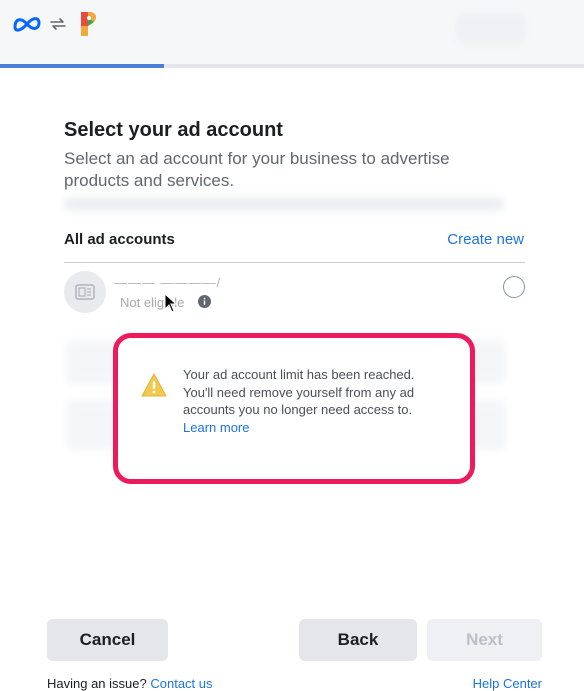 The height and width of the screenshot is (691, 584). What do you see at coordinates (107, 640) in the screenshot?
I see `cancel-button: Cancel` at bounding box center [107, 640].